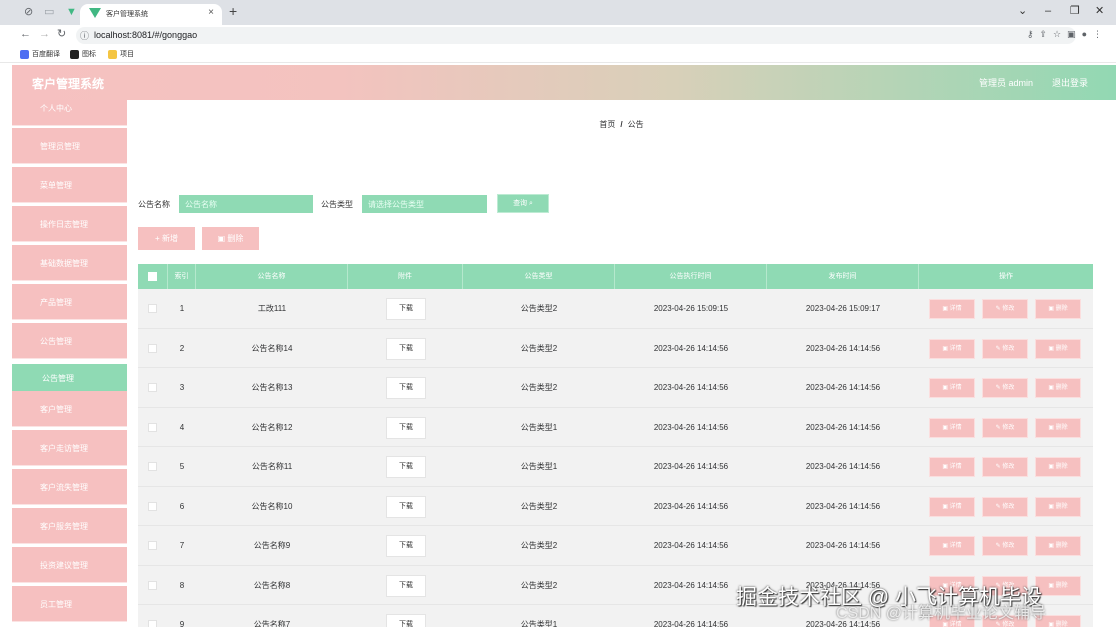 The height and width of the screenshot is (627, 1116). I want to click on sidebar-subitem-notice: 公告管理, so click(69, 377).